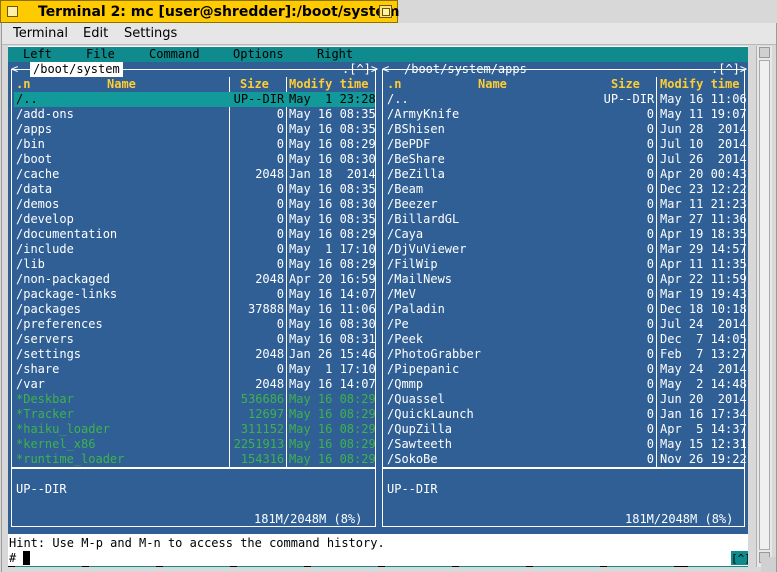 The image size is (777, 572). Describe the element at coordinates (195, 249) in the screenshot. I see `file-row: /include 0 May 1 17:10` at that location.